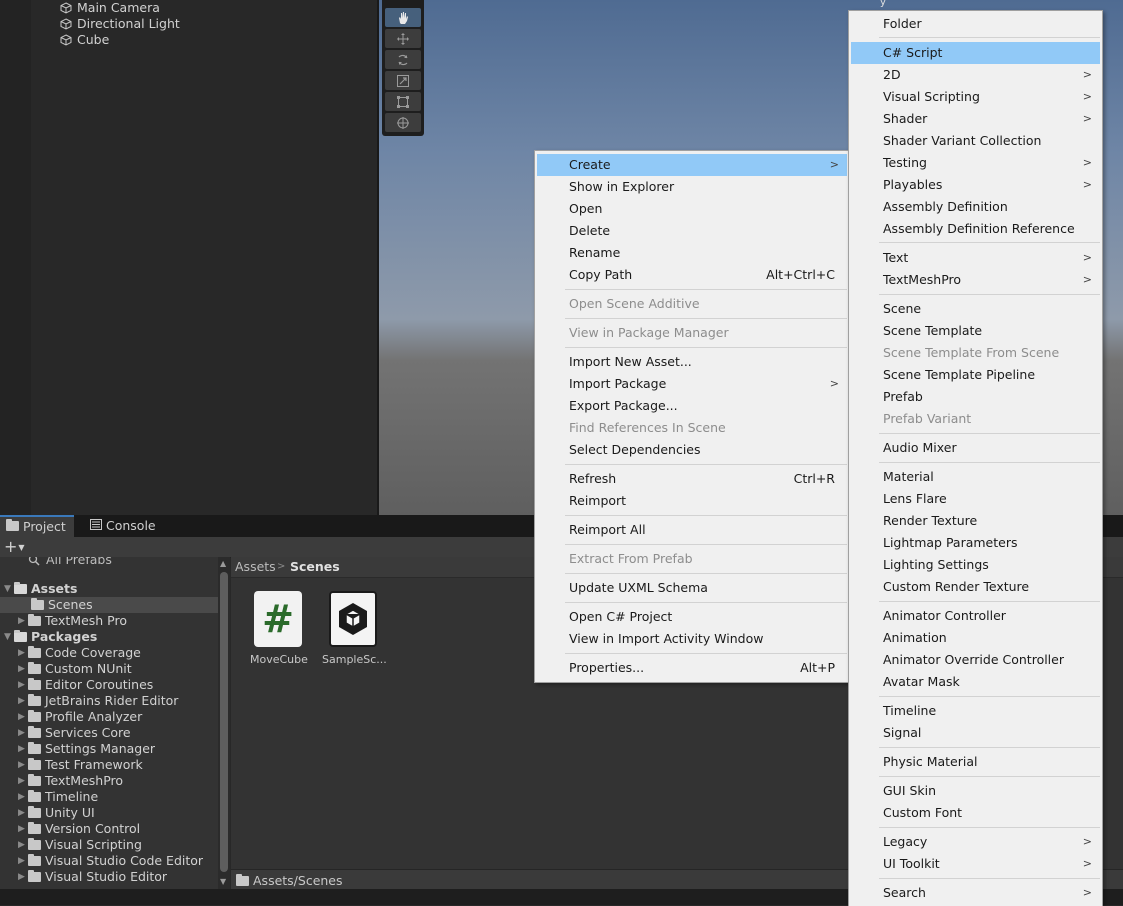 The image size is (1123, 906). What do you see at coordinates (975, 397) in the screenshot?
I see `menu-item-prefab: Prefab` at bounding box center [975, 397].